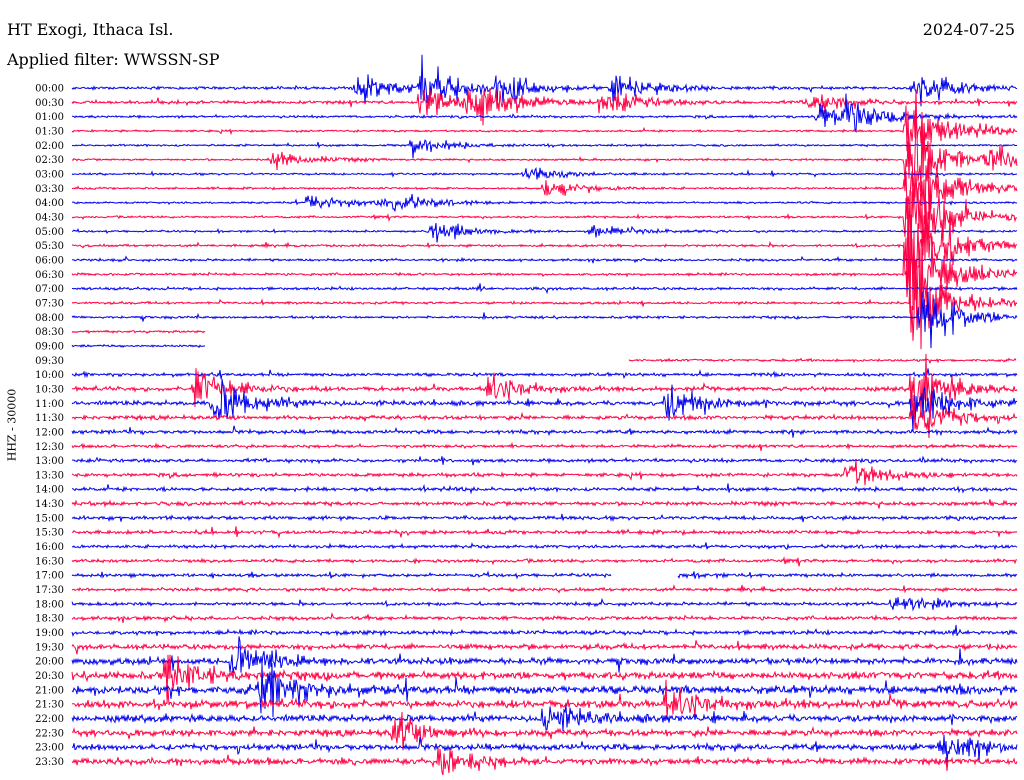 The width and height of the screenshot is (1024, 780). What do you see at coordinates (49, 590) in the screenshot?
I see `time-tick-label: 17:30` at bounding box center [49, 590].